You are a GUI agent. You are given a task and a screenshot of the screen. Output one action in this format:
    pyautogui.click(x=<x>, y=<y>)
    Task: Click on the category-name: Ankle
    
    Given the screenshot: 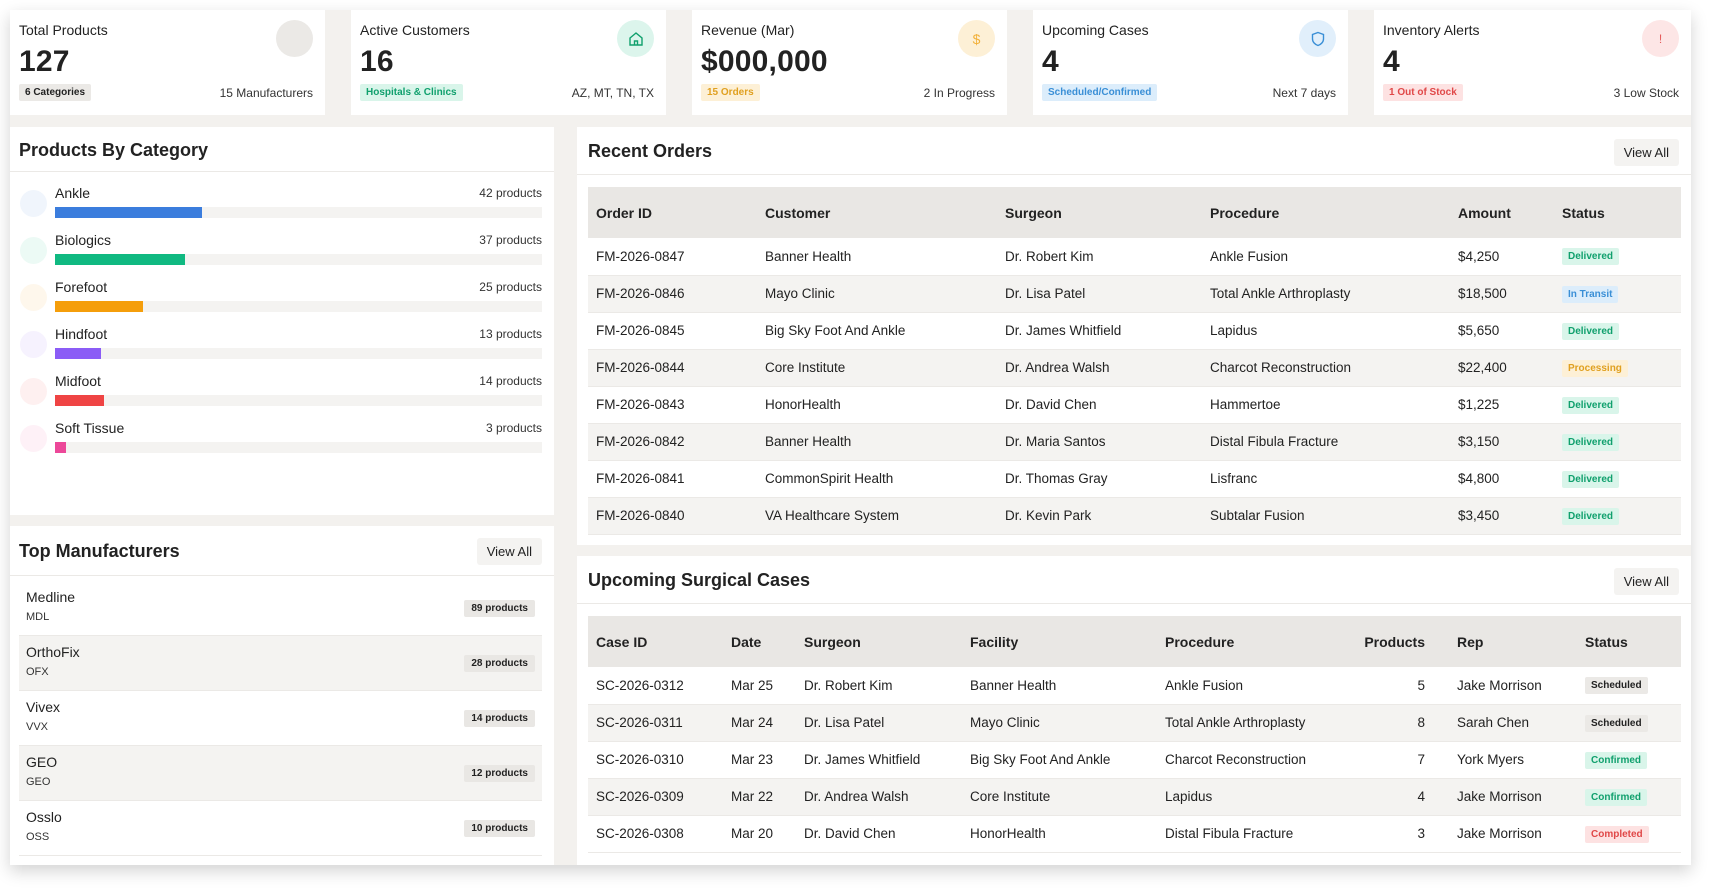 What is the action you would take?
    pyautogui.click(x=73, y=193)
    